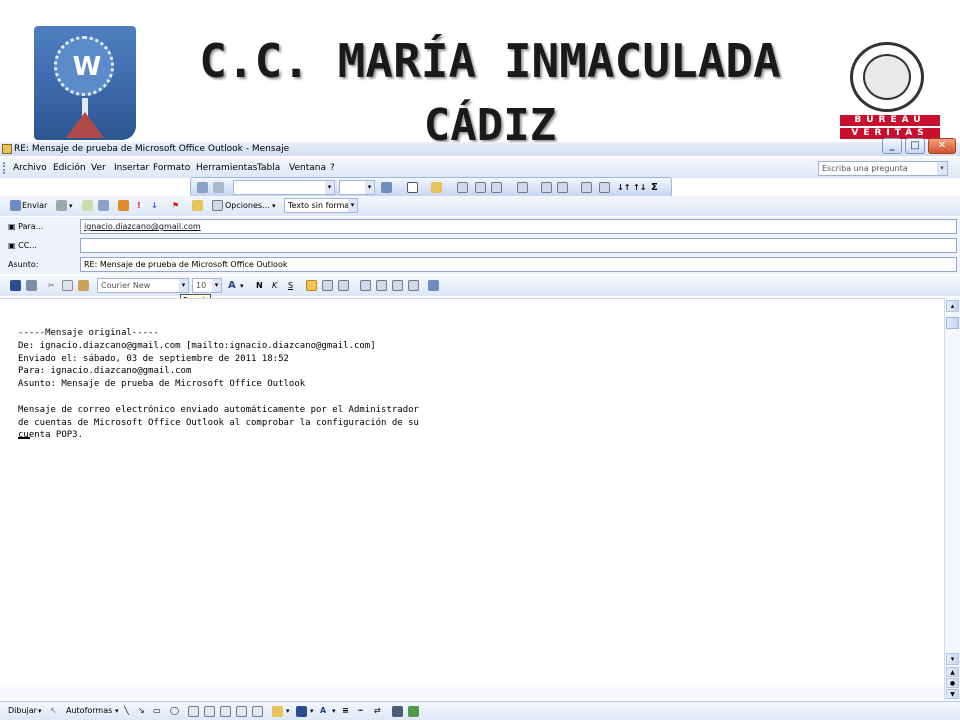 The width and height of the screenshot is (960, 720). What do you see at coordinates (412, 187) in the screenshot?
I see `borders-icon` at bounding box center [412, 187].